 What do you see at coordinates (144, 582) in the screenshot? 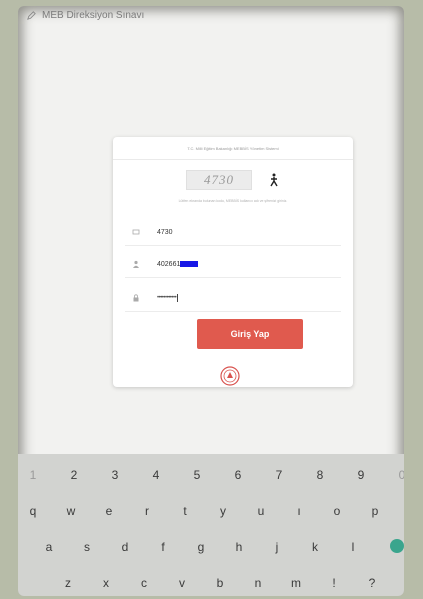
I see `key-c: c` at bounding box center [144, 582].